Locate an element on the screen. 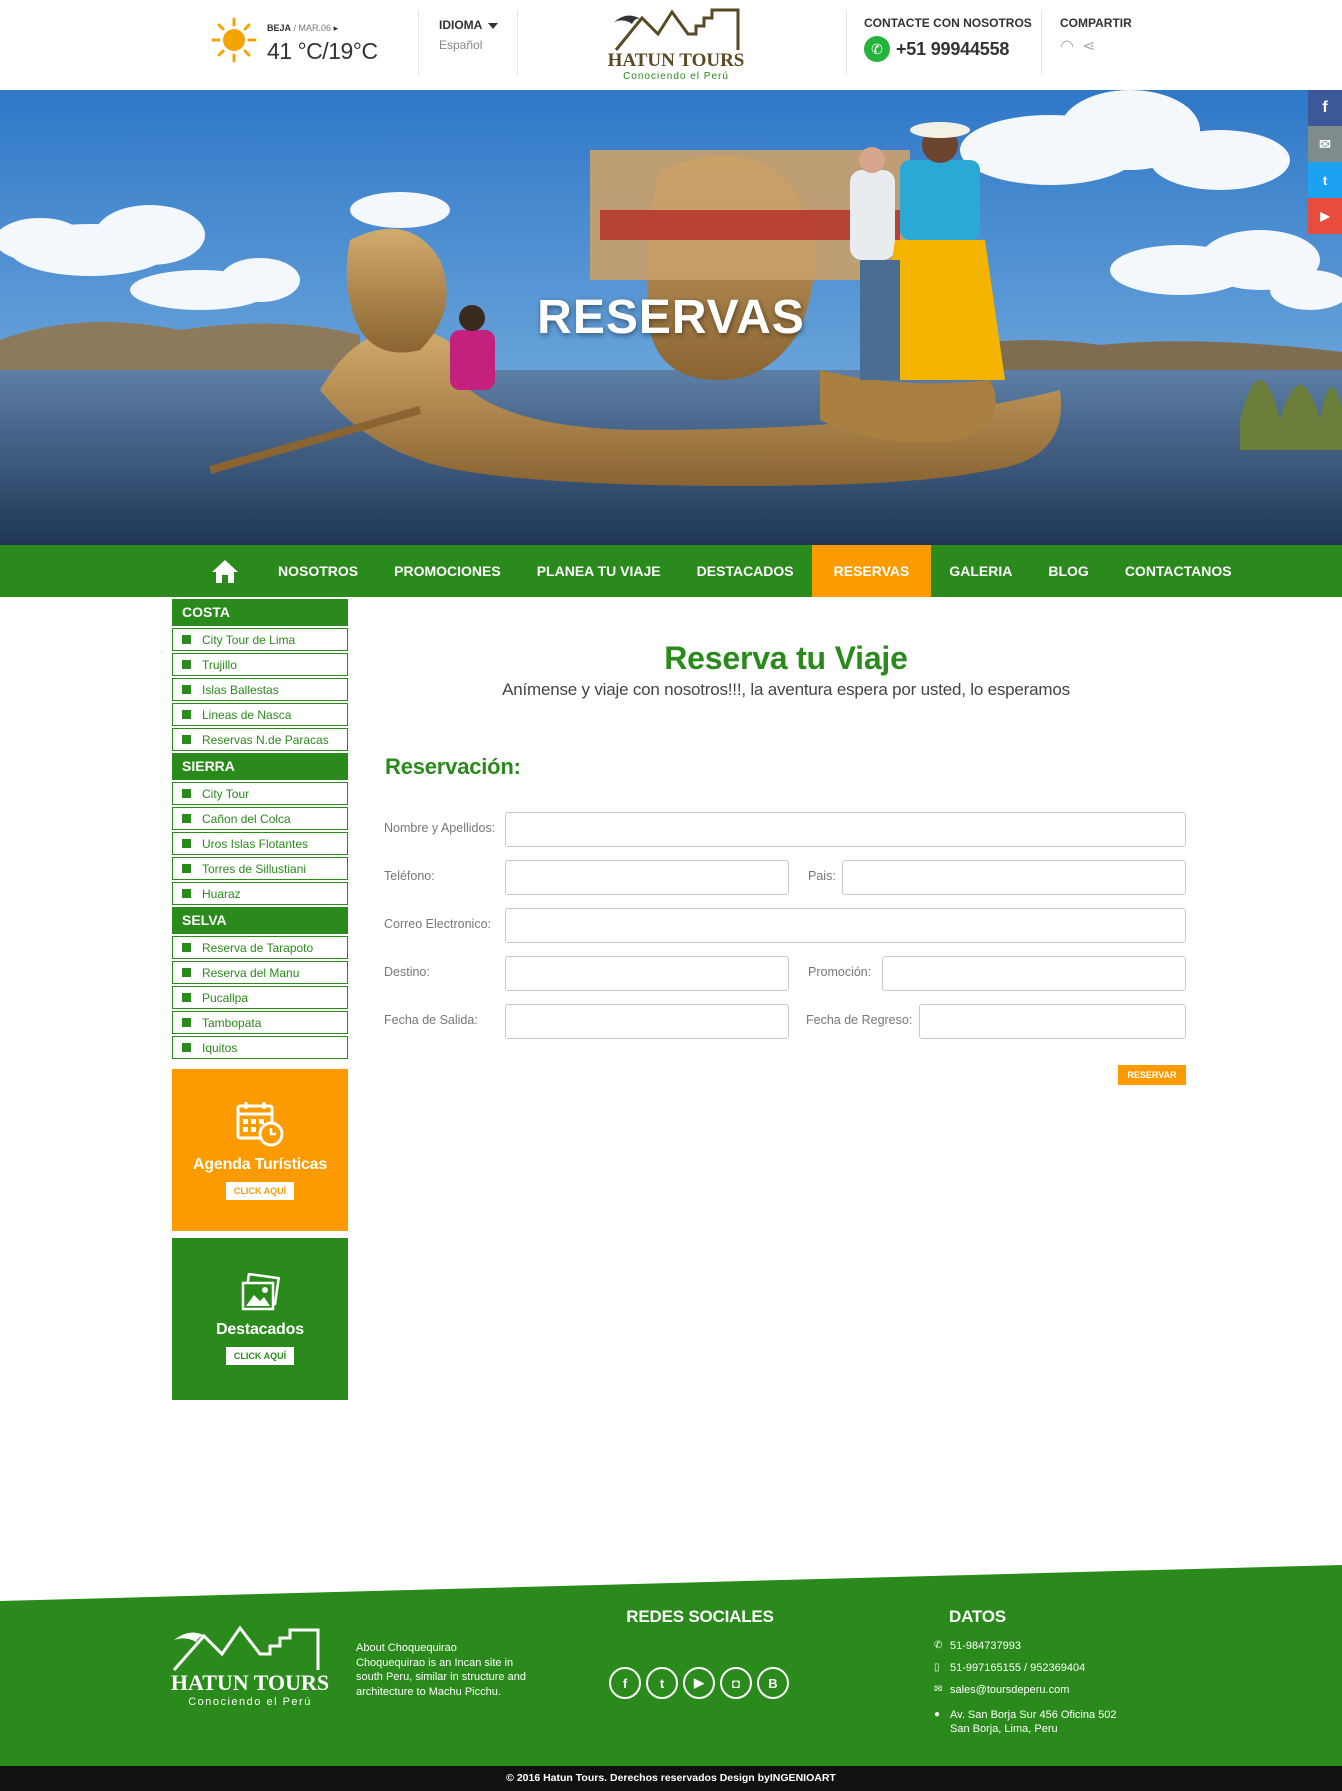  reservation-heading: Reservación: is located at coordinates (453, 766).